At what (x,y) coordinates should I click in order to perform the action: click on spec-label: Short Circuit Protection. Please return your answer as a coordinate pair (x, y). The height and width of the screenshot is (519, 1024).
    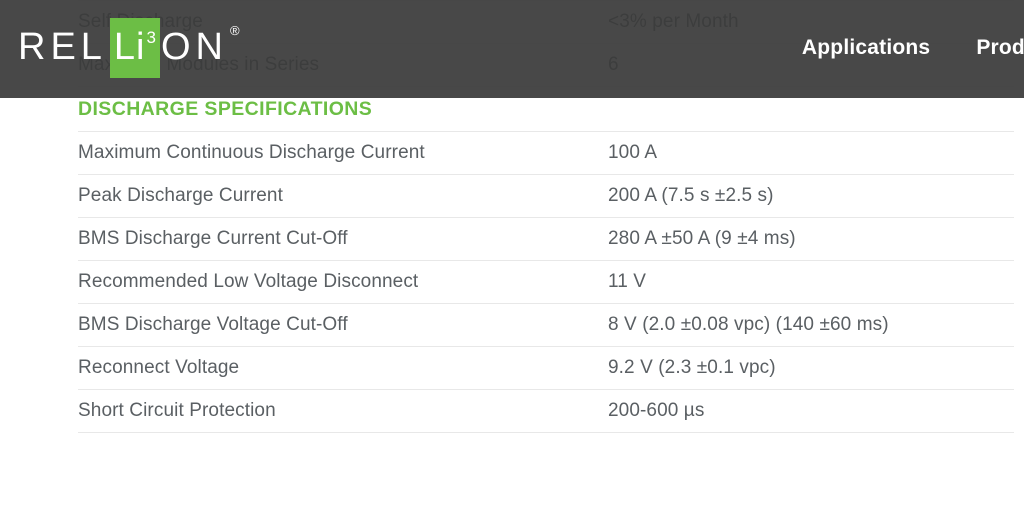
    Looking at the image, I should click on (177, 410).